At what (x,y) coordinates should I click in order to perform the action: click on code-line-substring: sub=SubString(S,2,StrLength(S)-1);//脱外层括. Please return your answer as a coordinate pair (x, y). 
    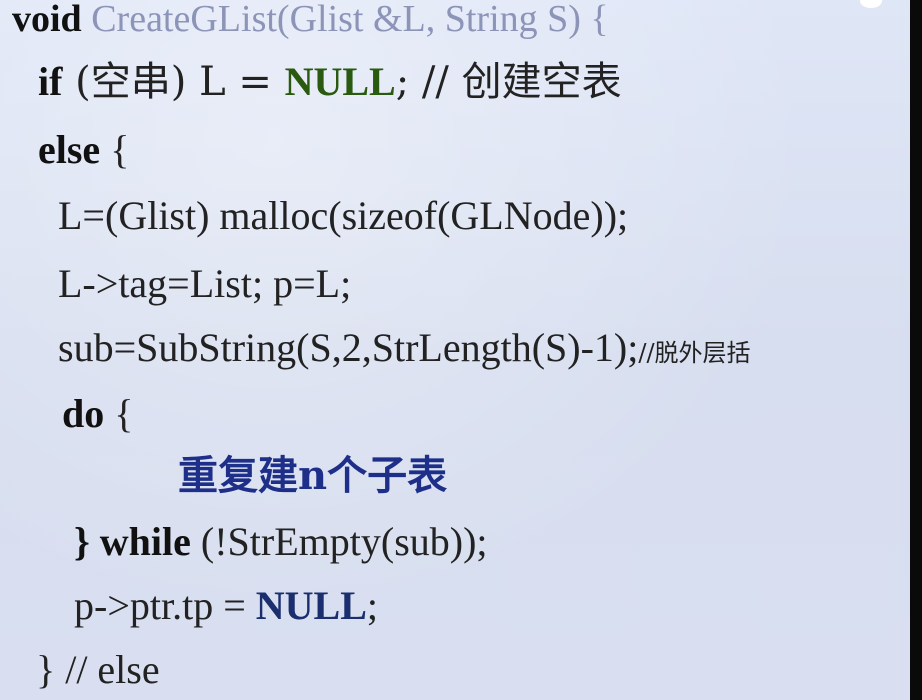
    Looking at the image, I should click on (404, 348).